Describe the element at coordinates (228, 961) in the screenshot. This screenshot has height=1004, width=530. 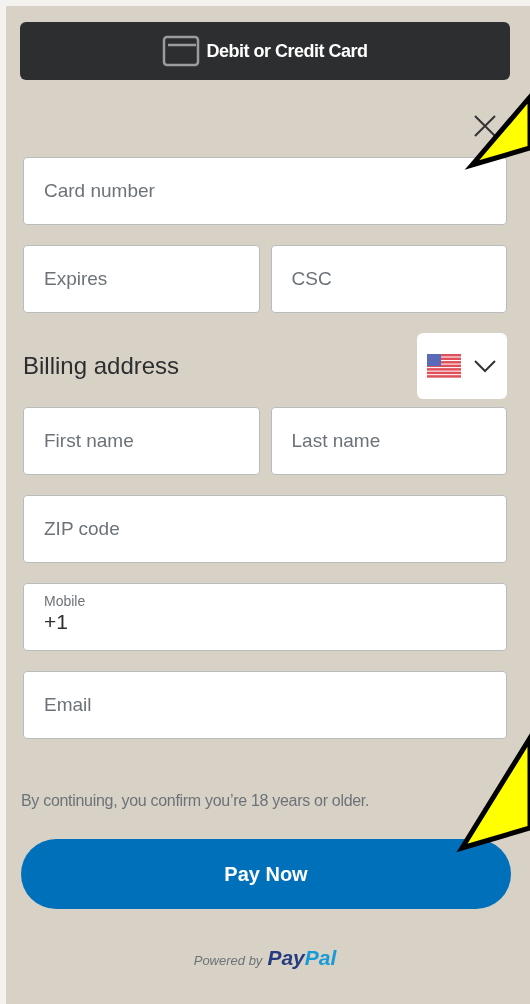
I see `powered-by-text: Powered by` at that location.